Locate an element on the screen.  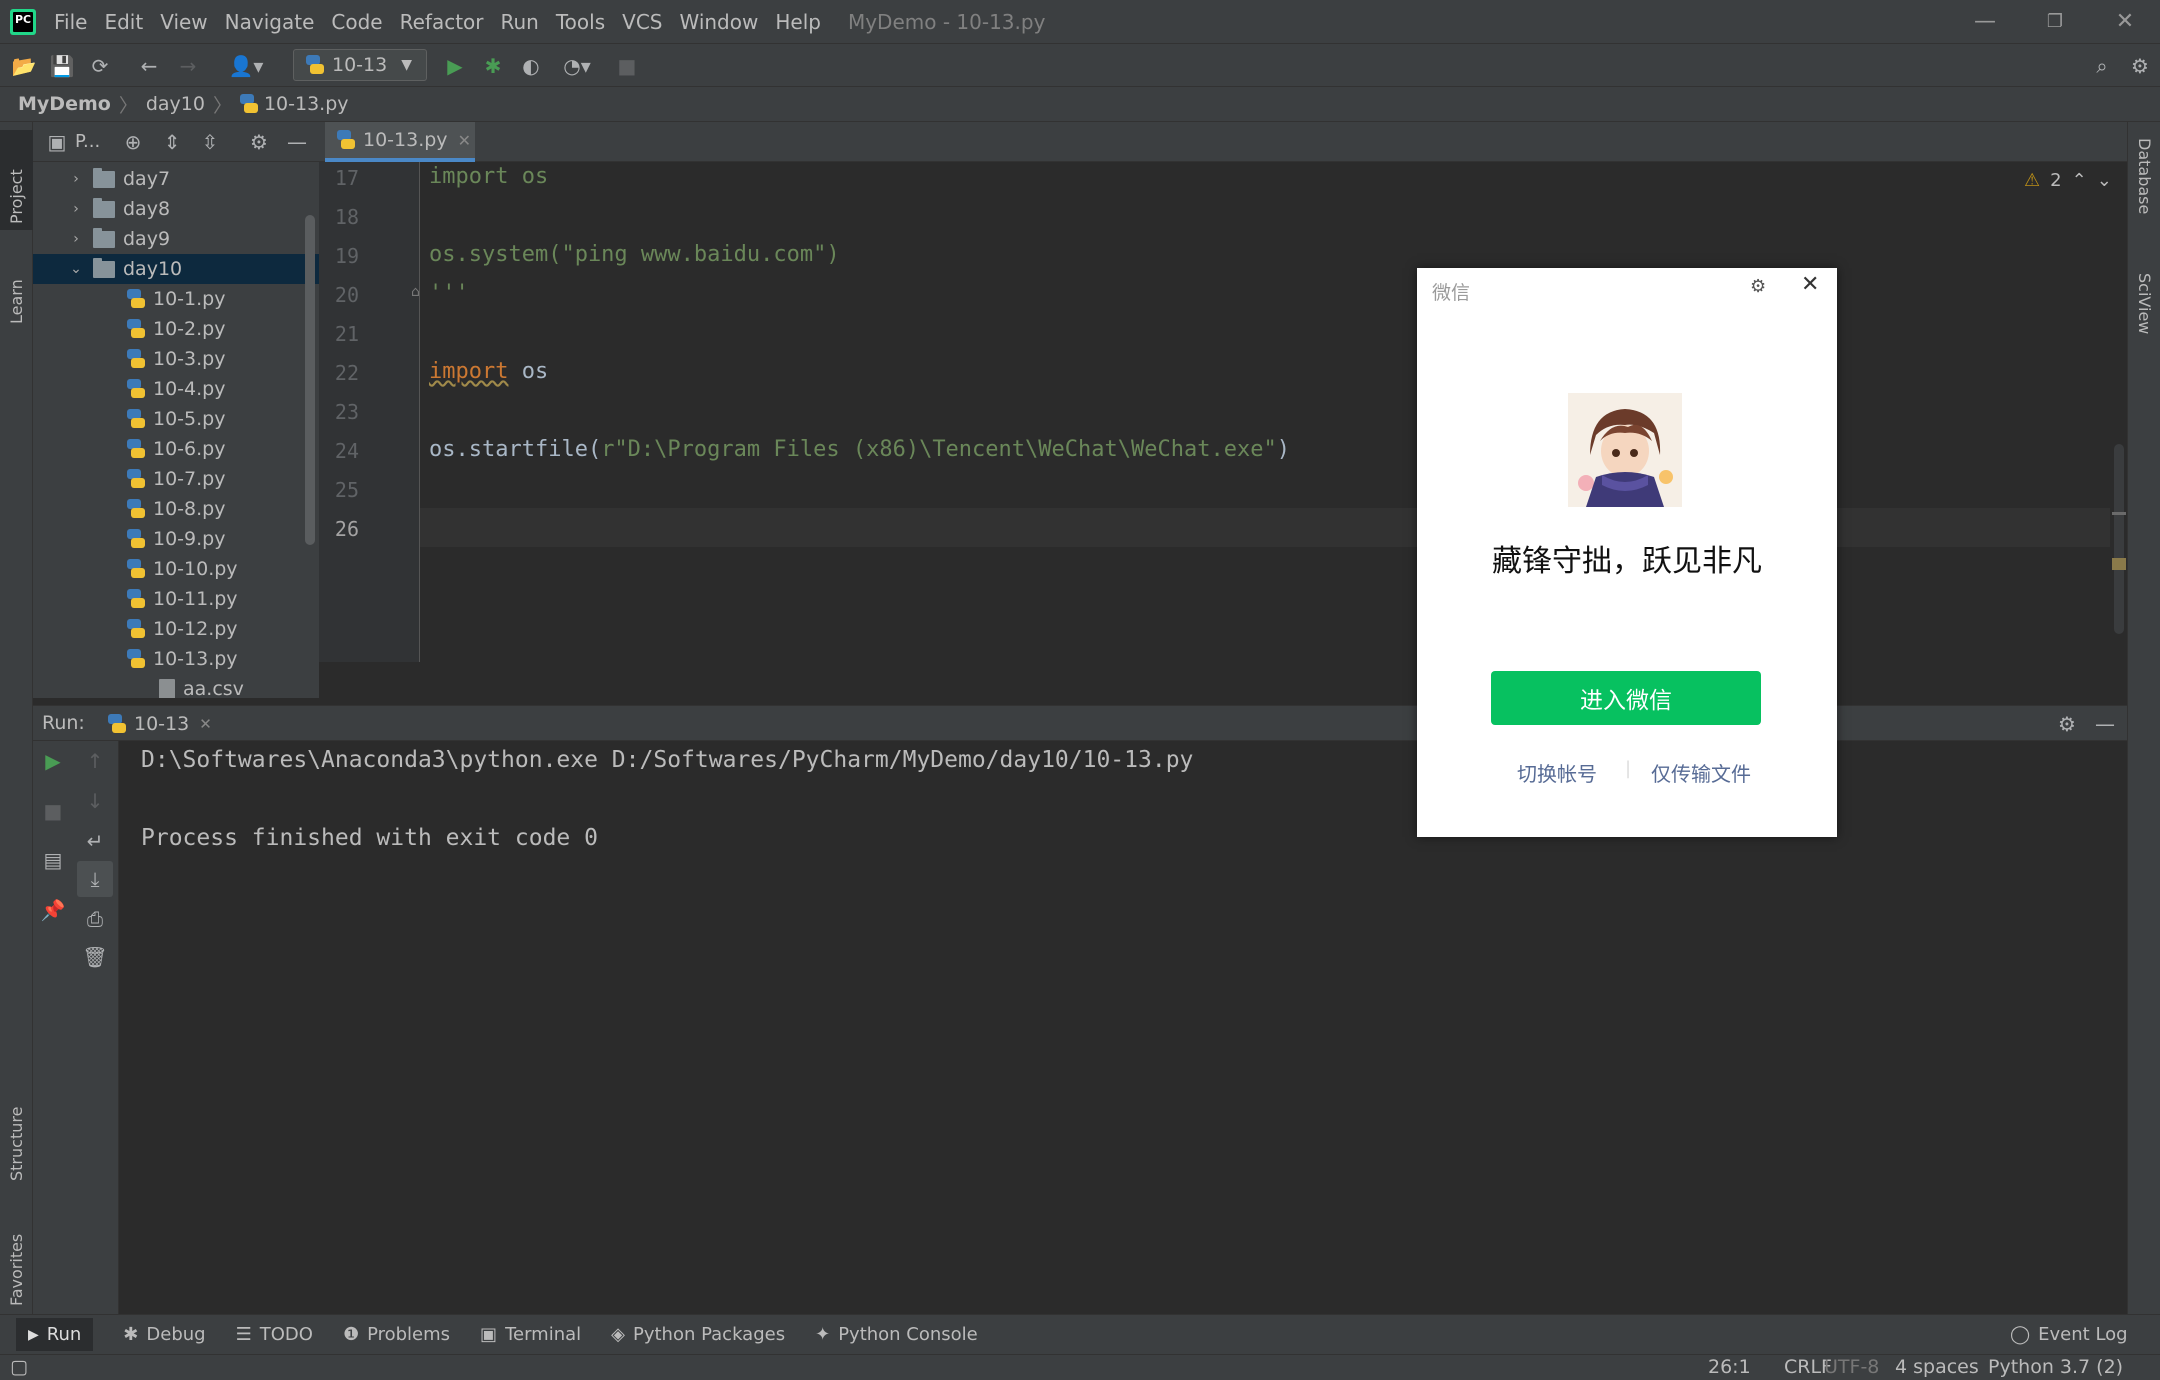
stop-icon: ■ is located at coordinates (627, 66).